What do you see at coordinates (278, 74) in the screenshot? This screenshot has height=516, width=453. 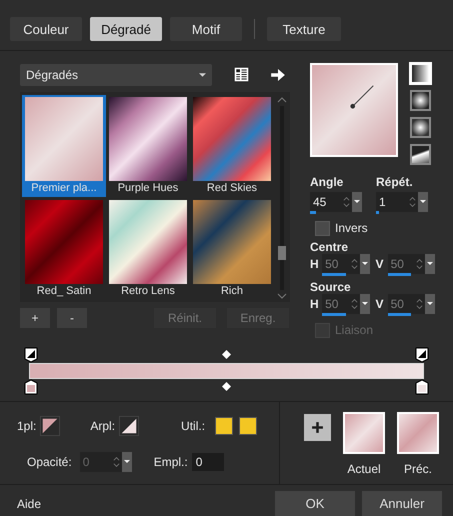 I see `arrow-right-icon` at bounding box center [278, 74].